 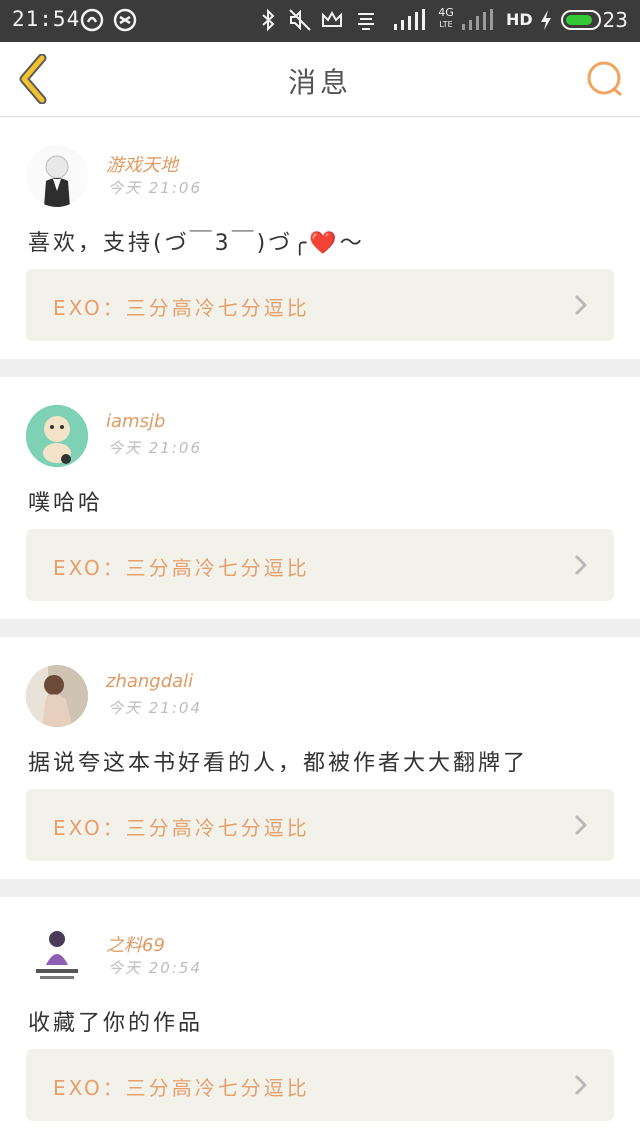 I want to click on message-text: 收藏了你的作品, so click(x=116, y=1023).